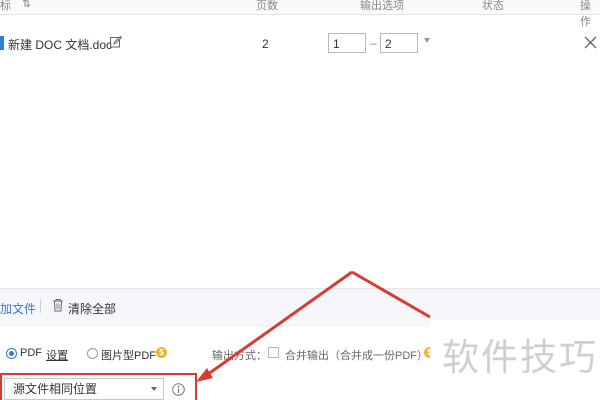  I want to click on annotation-arrow-left, so click(274, 326).